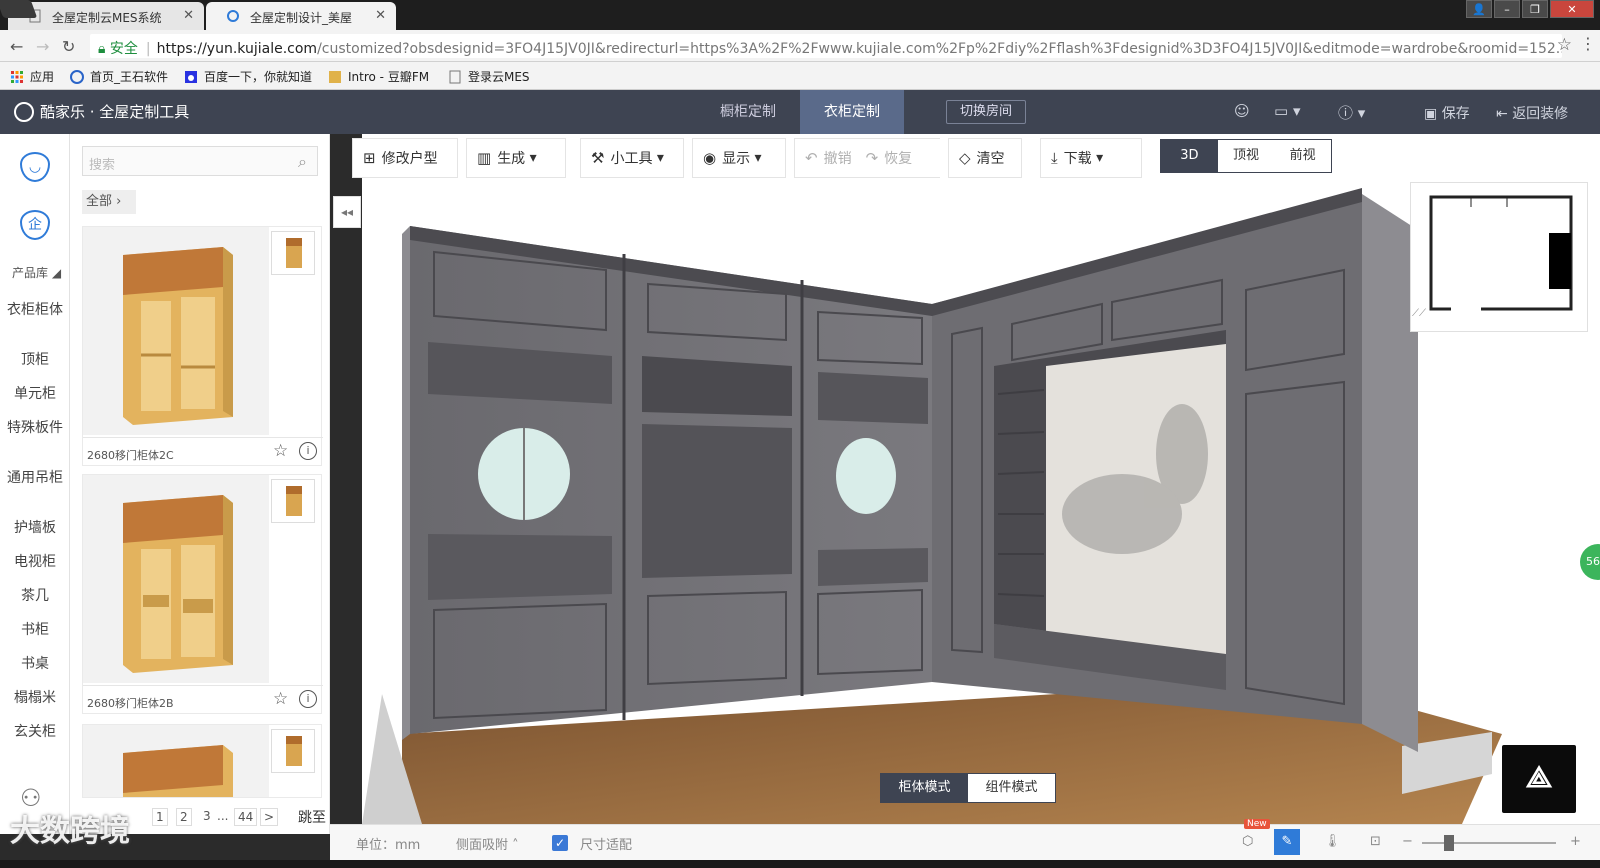 The image size is (1600, 868). What do you see at coordinates (1407, 841) in the screenshot?
I see `zoom-out-icon: −` at bounding box center [1407, 841].